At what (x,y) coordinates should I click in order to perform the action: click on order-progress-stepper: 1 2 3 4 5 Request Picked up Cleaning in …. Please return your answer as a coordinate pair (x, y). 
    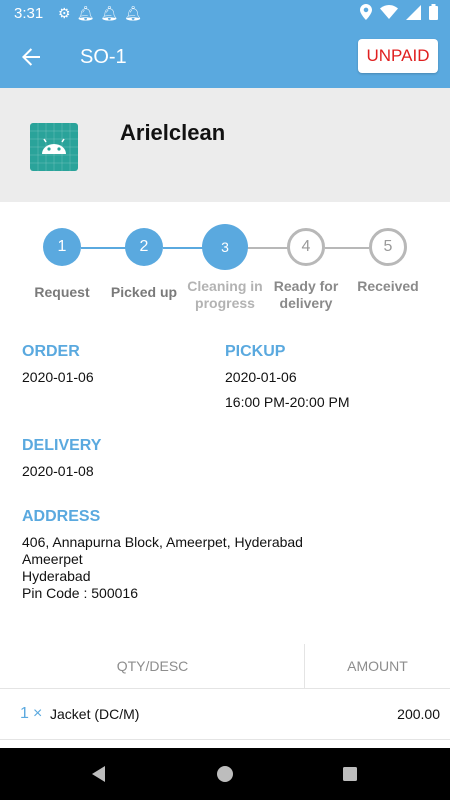
    Looking at the image, I should click on (225, 272).